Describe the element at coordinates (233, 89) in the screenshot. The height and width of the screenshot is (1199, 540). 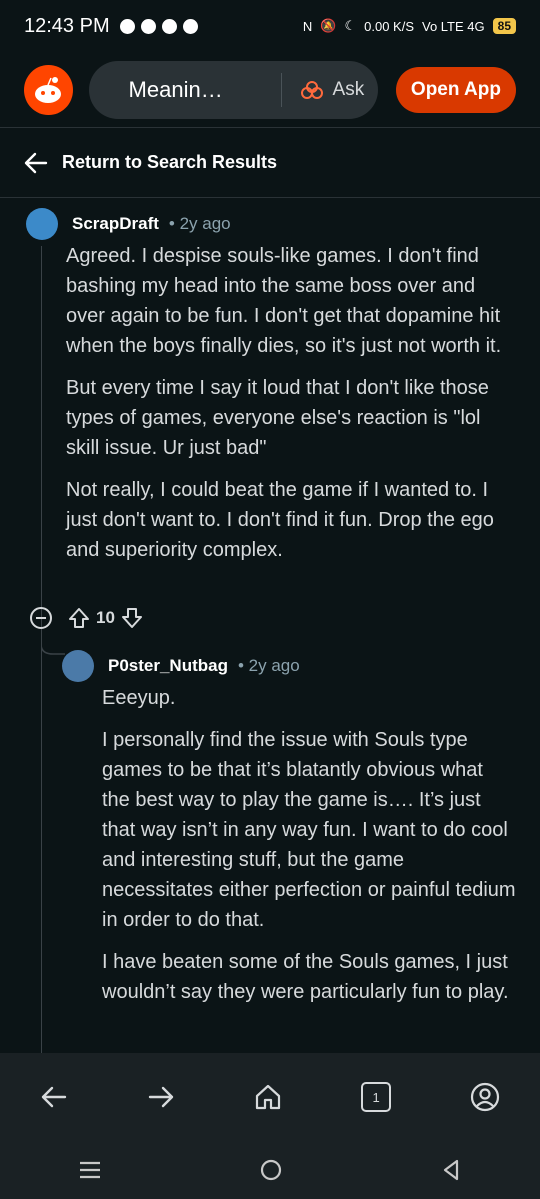
I see `search-pill: Meanin… Ask` at that location.